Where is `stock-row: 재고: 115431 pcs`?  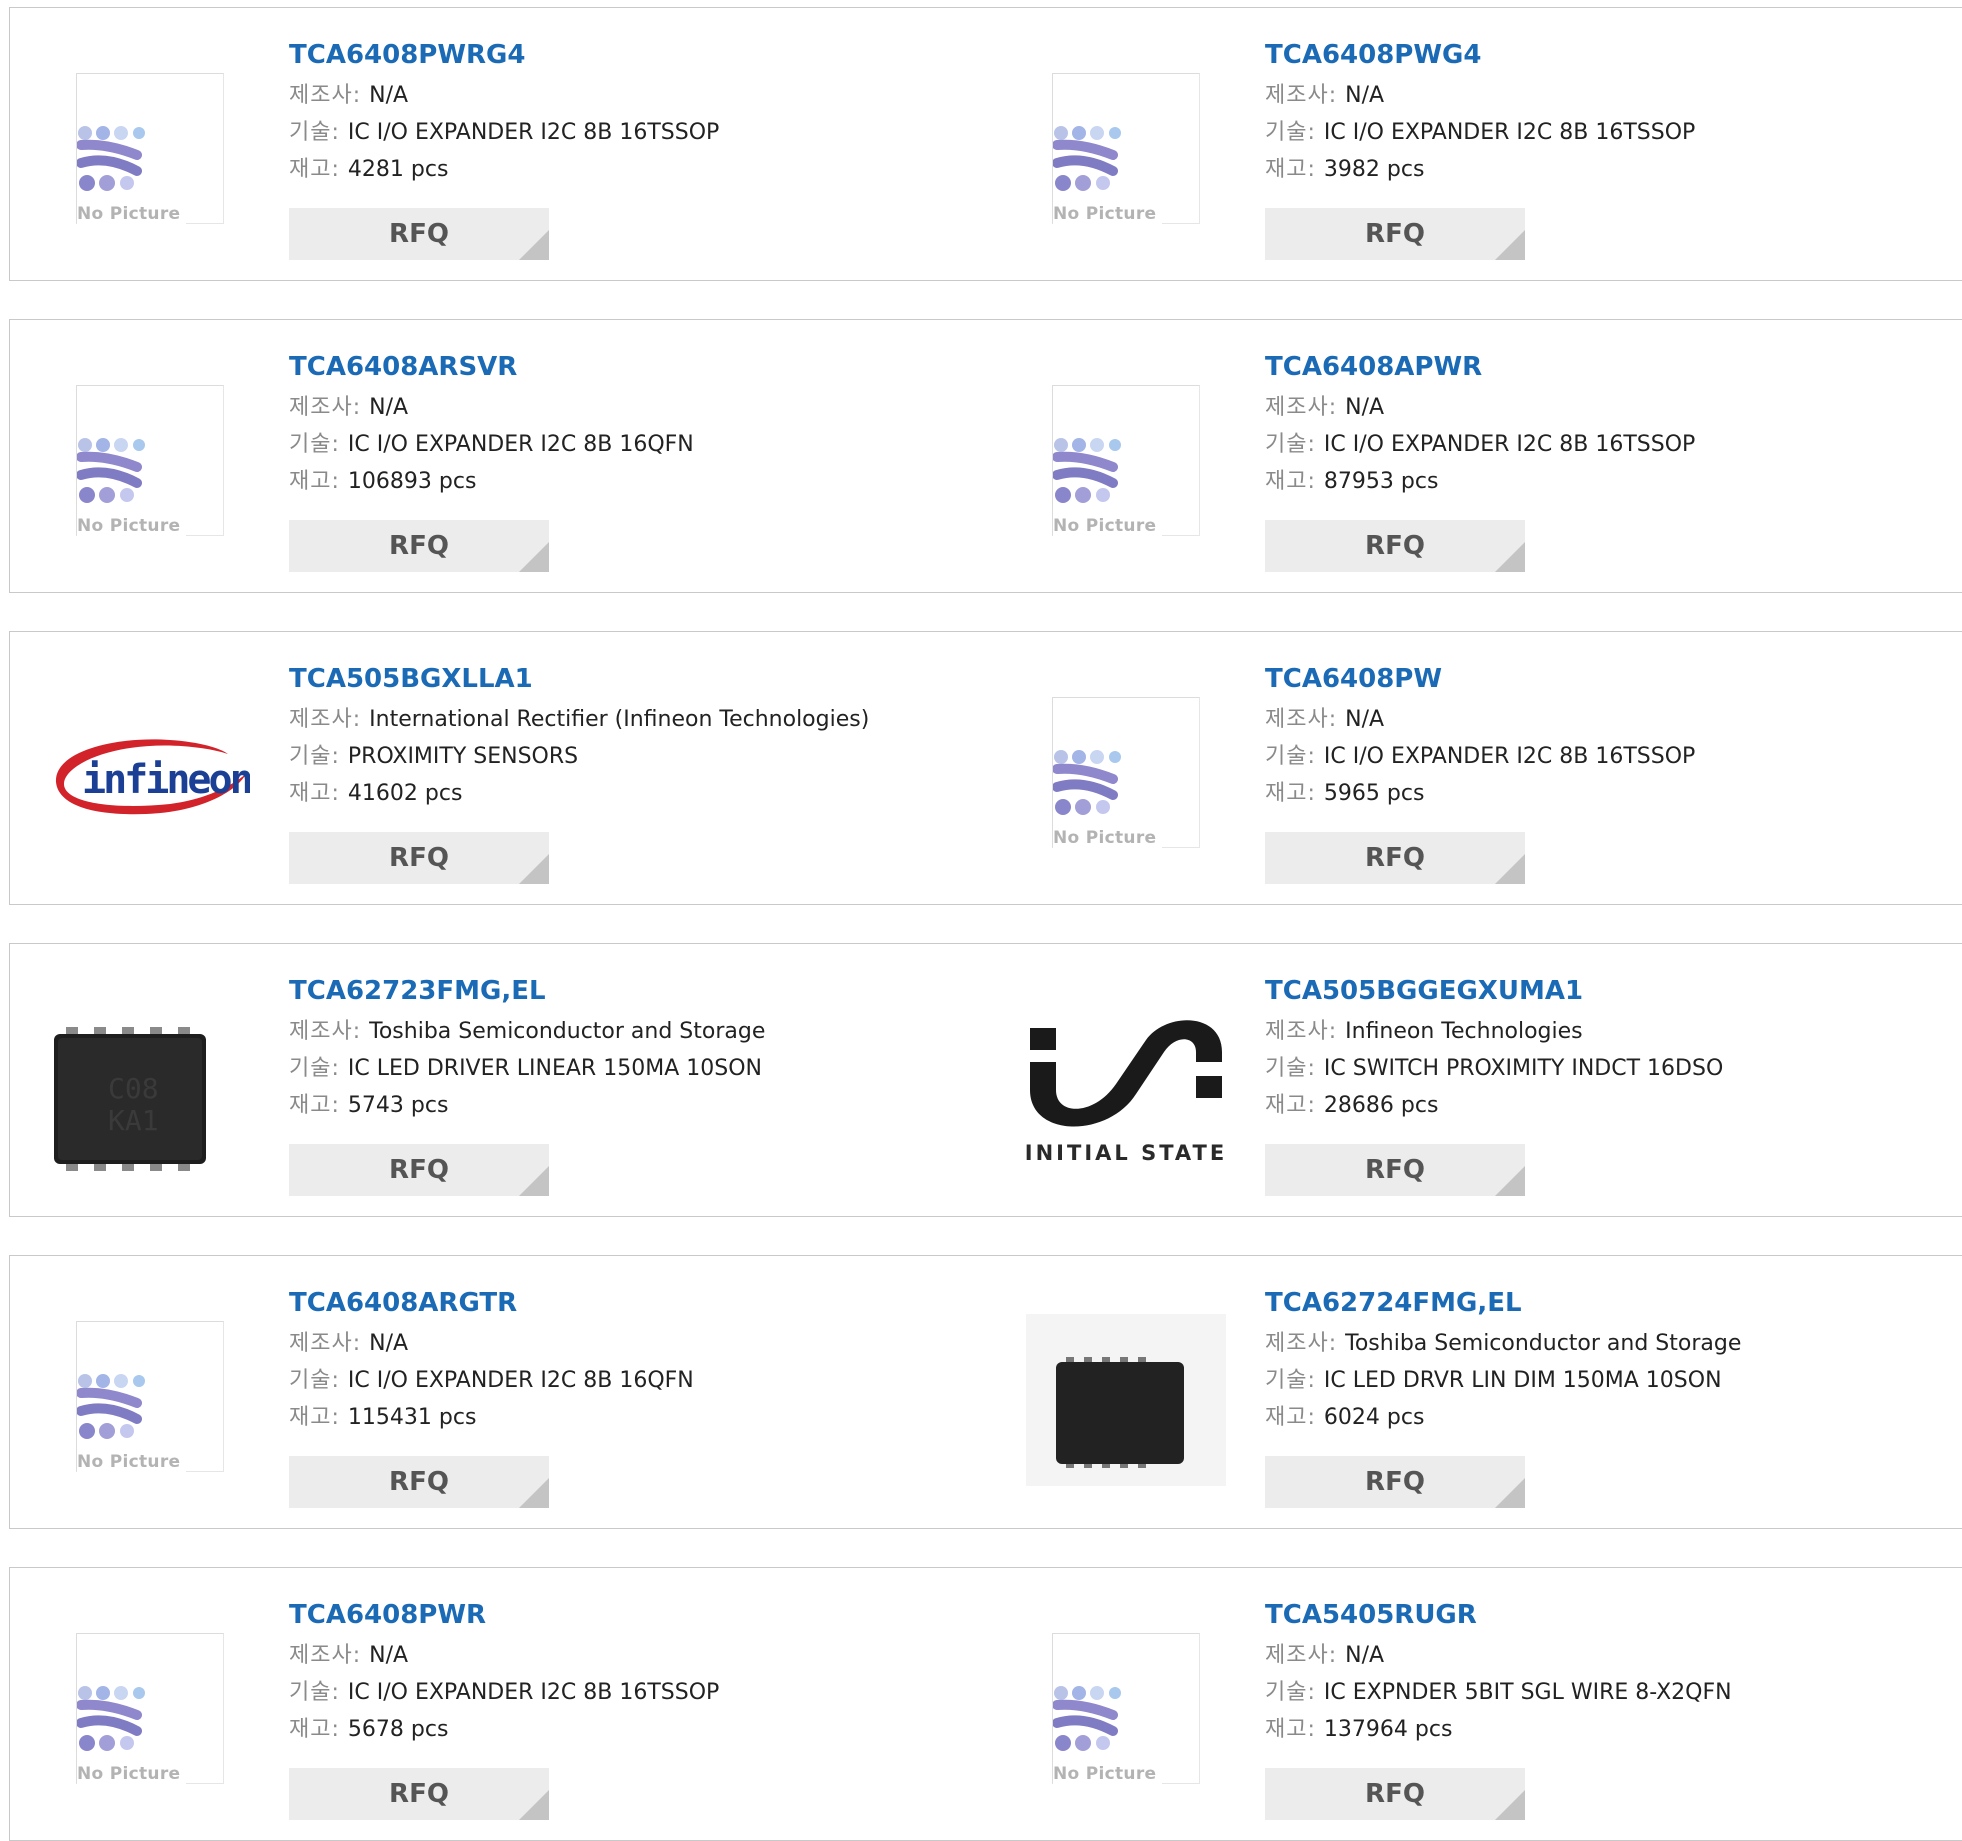
stock-row: 재고: 115431 pcs is located at coordinates (629, 1417).